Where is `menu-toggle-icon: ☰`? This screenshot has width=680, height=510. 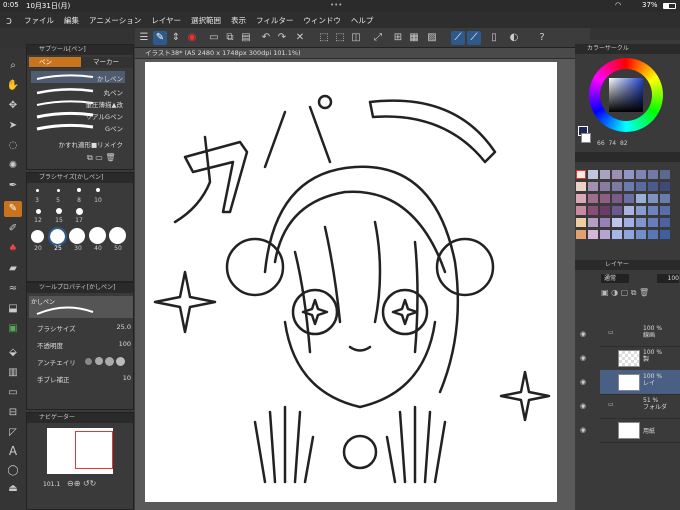
menu-toggle-icon: ☰ is located at coordinates (144, 38).